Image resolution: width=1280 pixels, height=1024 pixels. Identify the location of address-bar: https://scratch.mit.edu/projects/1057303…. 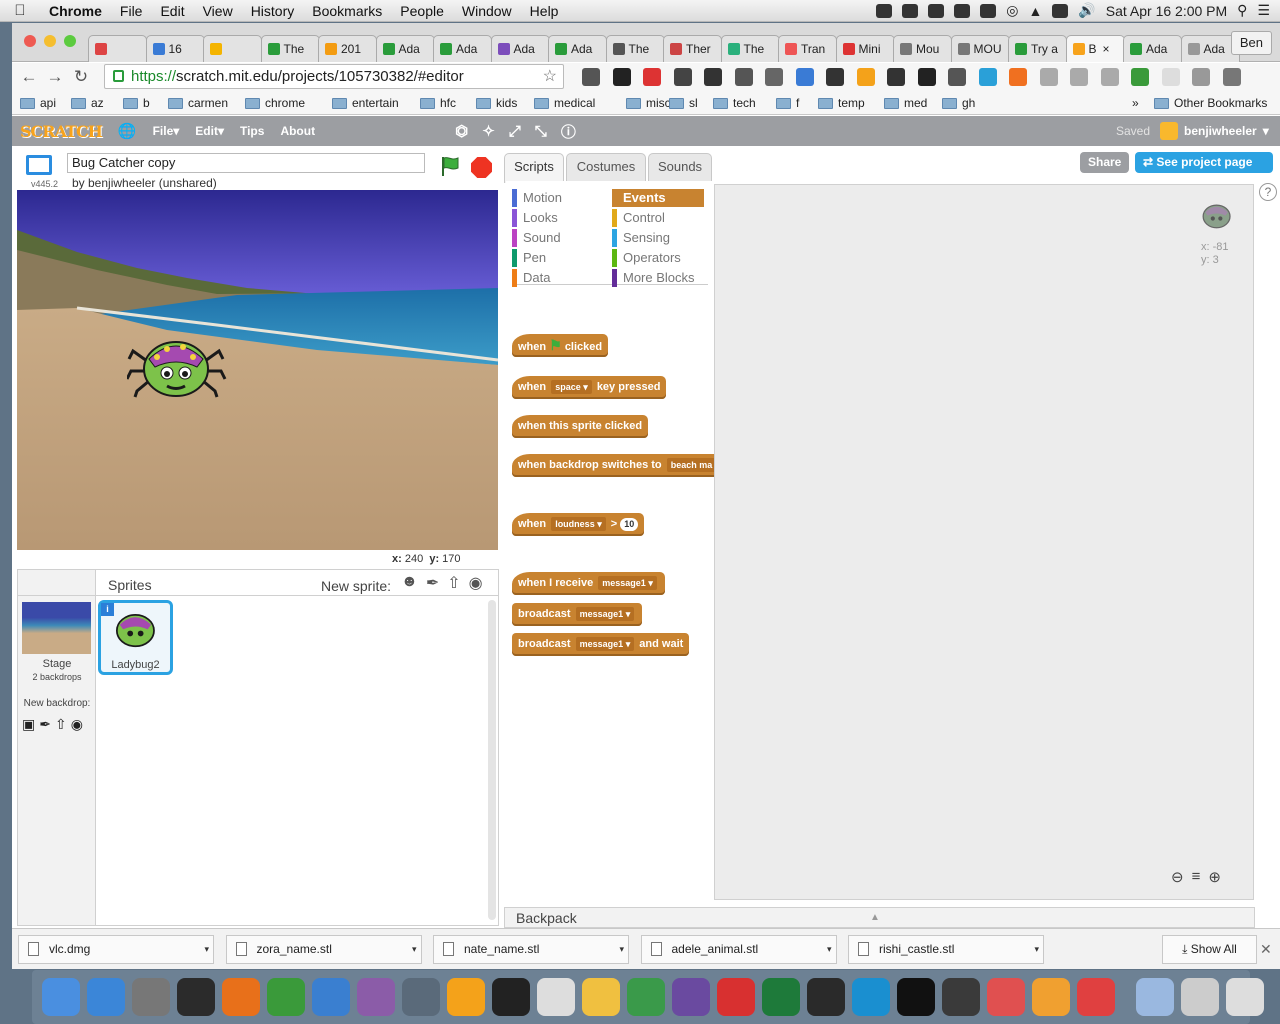
(334, 76).